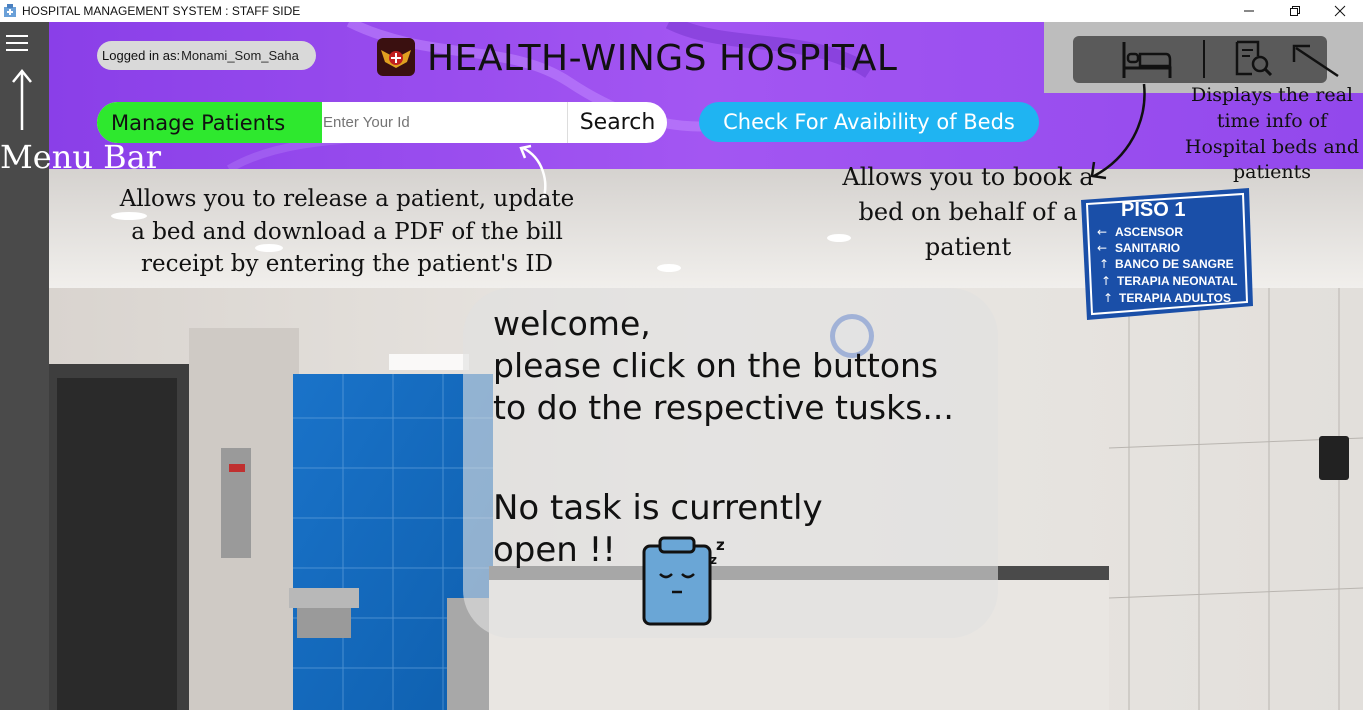  Describe the element at coordinates (396, 57) in the screenshot. I see `hospital-logo-icon` at that location.